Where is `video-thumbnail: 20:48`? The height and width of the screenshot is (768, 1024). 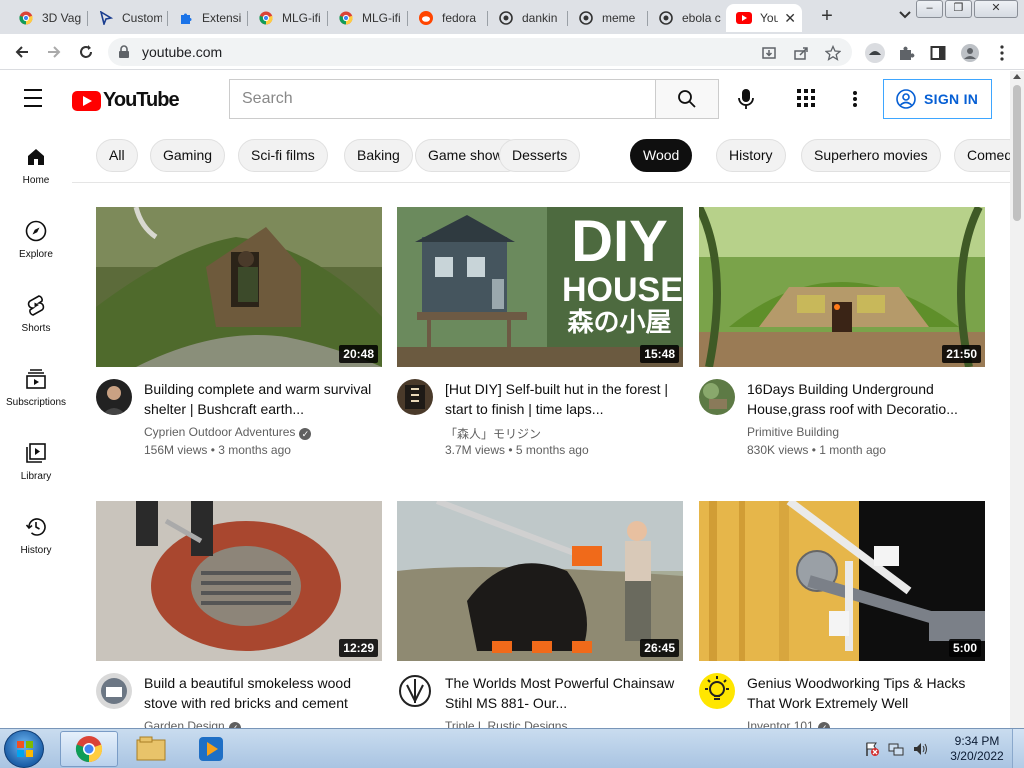
video-thumbnail: 20:48 is located at coordinates (239, 287).